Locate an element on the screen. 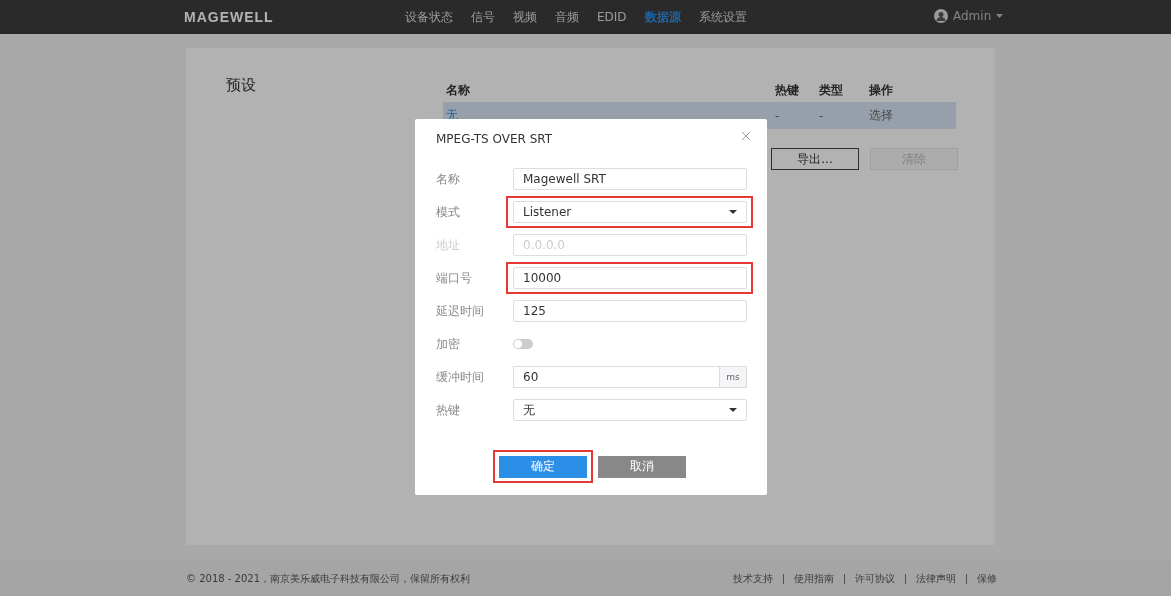 Image resolution: width=1171 pixels, height=596 pixels. field-label: 端口号 is located at coordinates (454, 278).